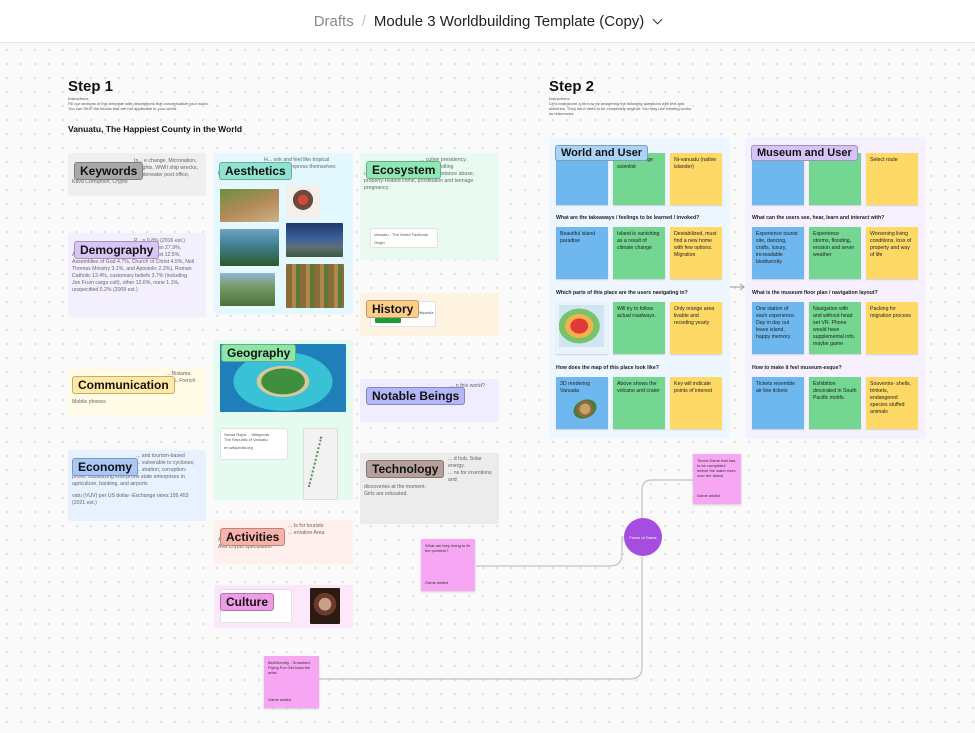 The width and height of the screenshot is (975, 733). What do you see at coordinates (509, 21) in the screenshot?
I see `document-title: Module 3 Worldbuilding Template (Copy)` at bounding box center [509, 21].